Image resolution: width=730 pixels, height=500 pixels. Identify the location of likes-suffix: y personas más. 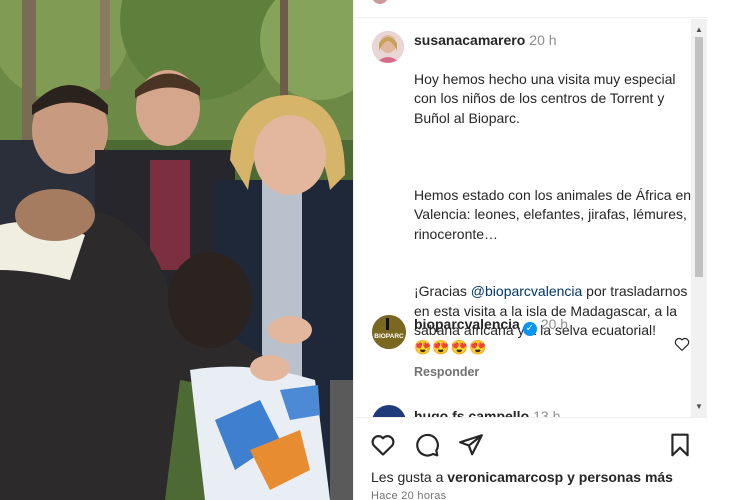
(618, 477).